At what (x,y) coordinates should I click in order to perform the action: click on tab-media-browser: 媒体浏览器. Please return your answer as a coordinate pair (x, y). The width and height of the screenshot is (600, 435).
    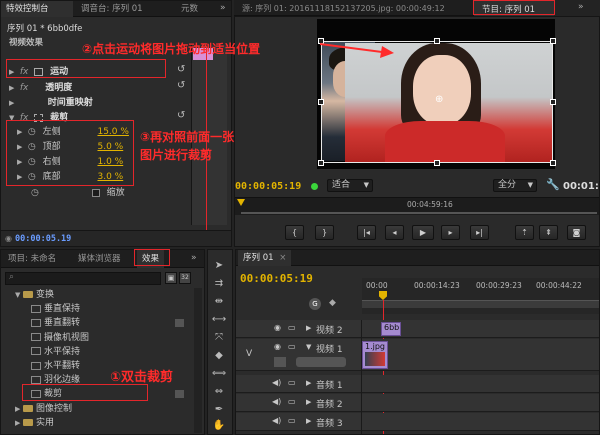
    Looking at the image, I should click on (99, 259).